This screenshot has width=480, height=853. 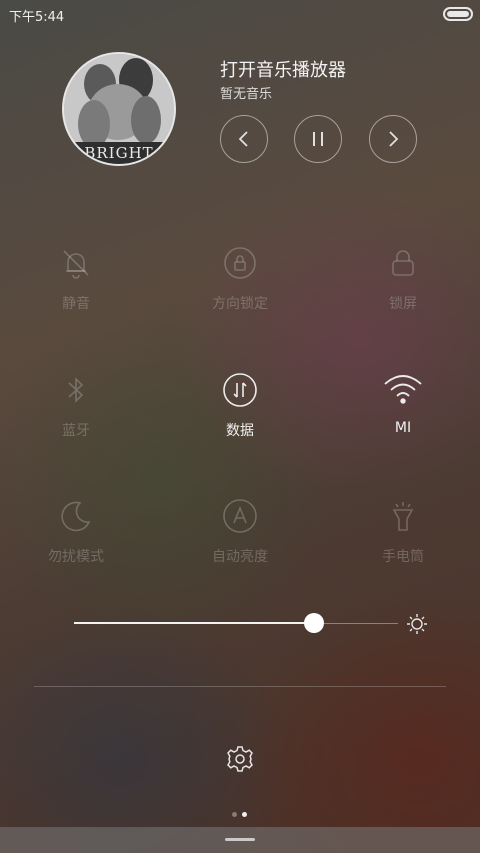 What do you see at coordinates (403, 278) in the screenshot?
I see `toggle-lock-screen: 锁屏` at bounding box center [403, 278].